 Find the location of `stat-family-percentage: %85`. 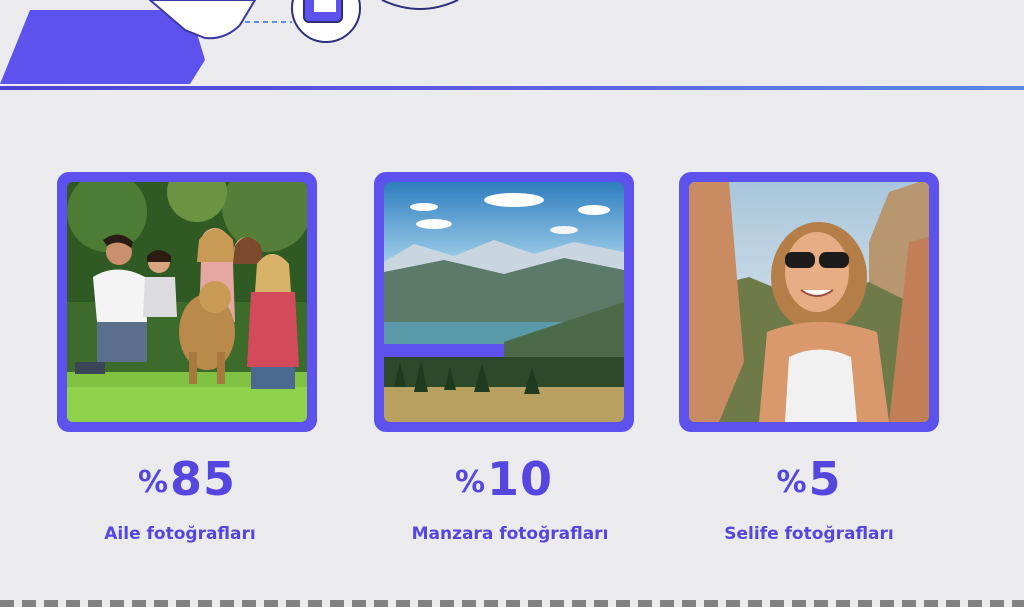

stat-family-percentage: %85 is located at coordinates (187, 479).